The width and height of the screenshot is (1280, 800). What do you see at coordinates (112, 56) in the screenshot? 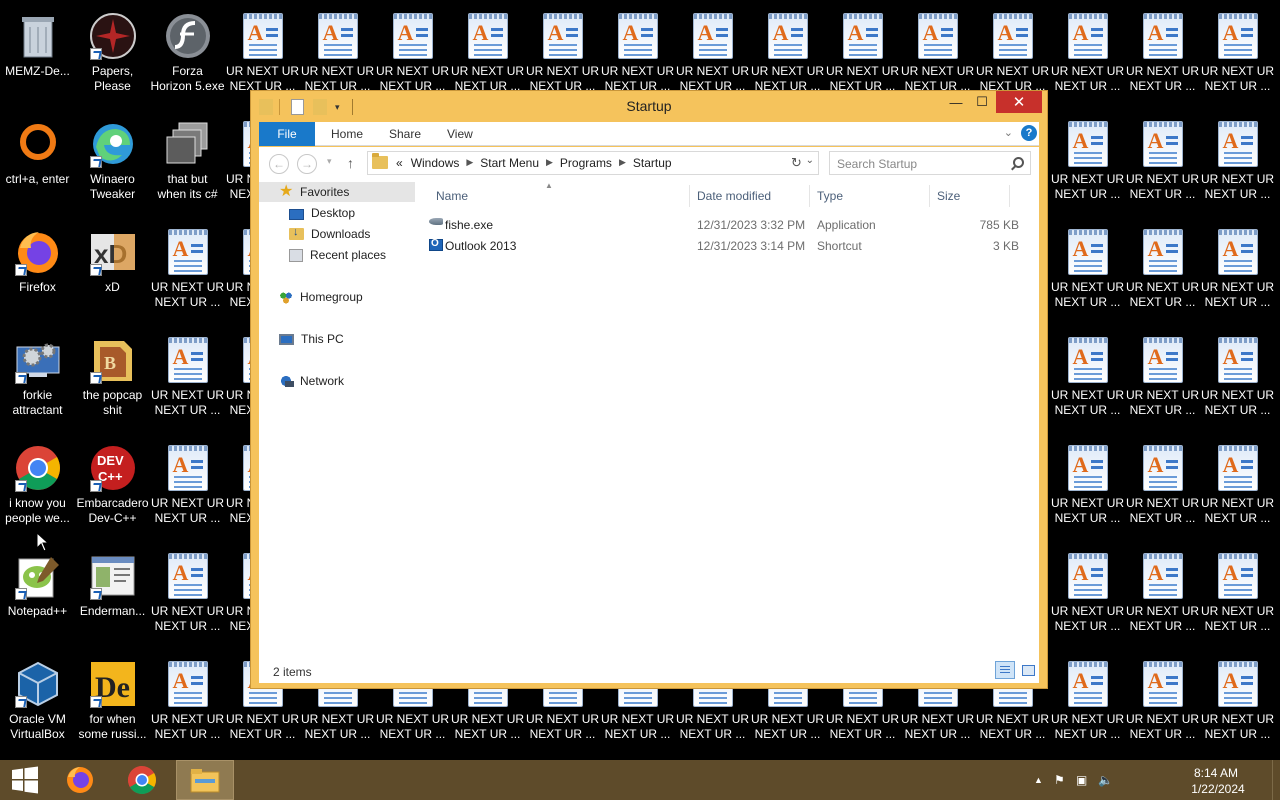
I see `desktop-icon: Papers, Please` at bounding box center [112, 56].